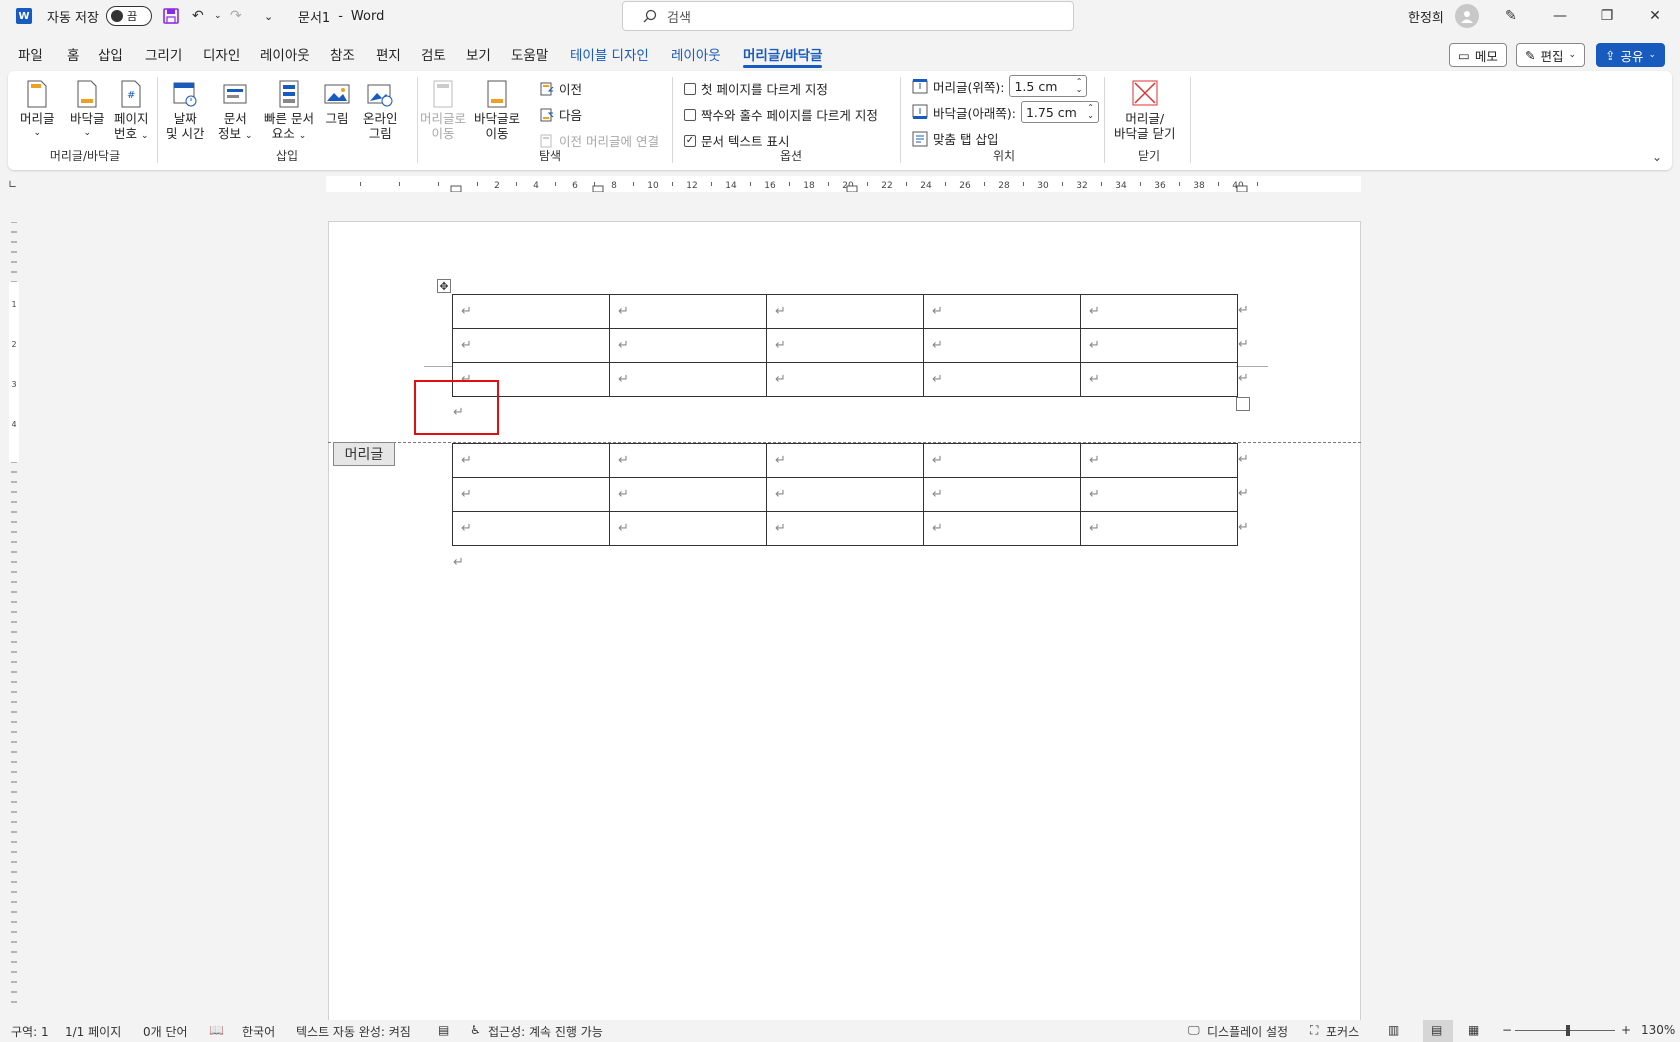  I want to click on header-top-spinner: 1.5 cm ⌃ ⌄, so click(1048, 86).